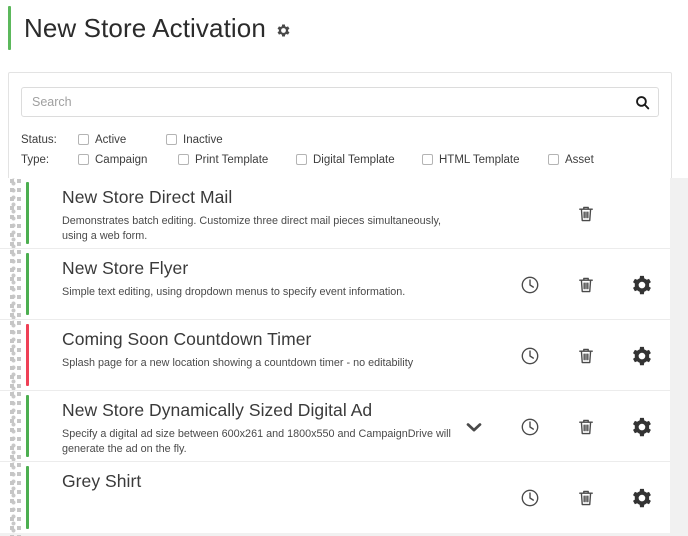 The image size is (688, 536). Describe the element at coordinates (283, 30) in the screenshot. I see `gear-icon` at that location.